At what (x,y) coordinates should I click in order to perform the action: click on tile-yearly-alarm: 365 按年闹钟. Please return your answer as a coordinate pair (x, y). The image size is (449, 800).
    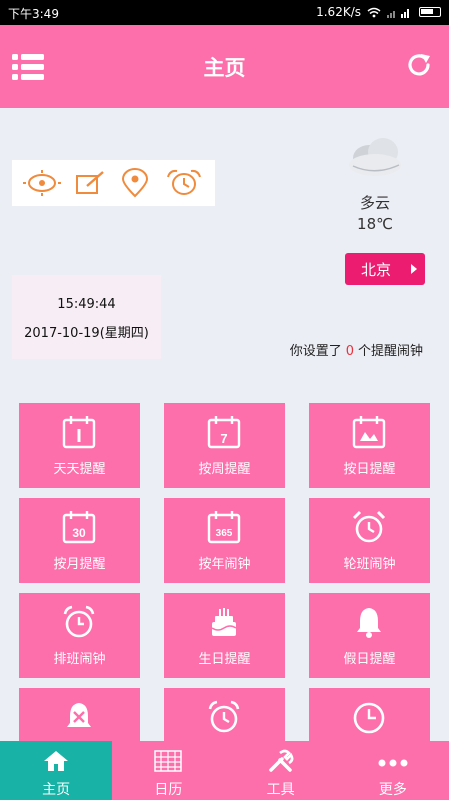
    Looking at the image, I should click on (224, 540).